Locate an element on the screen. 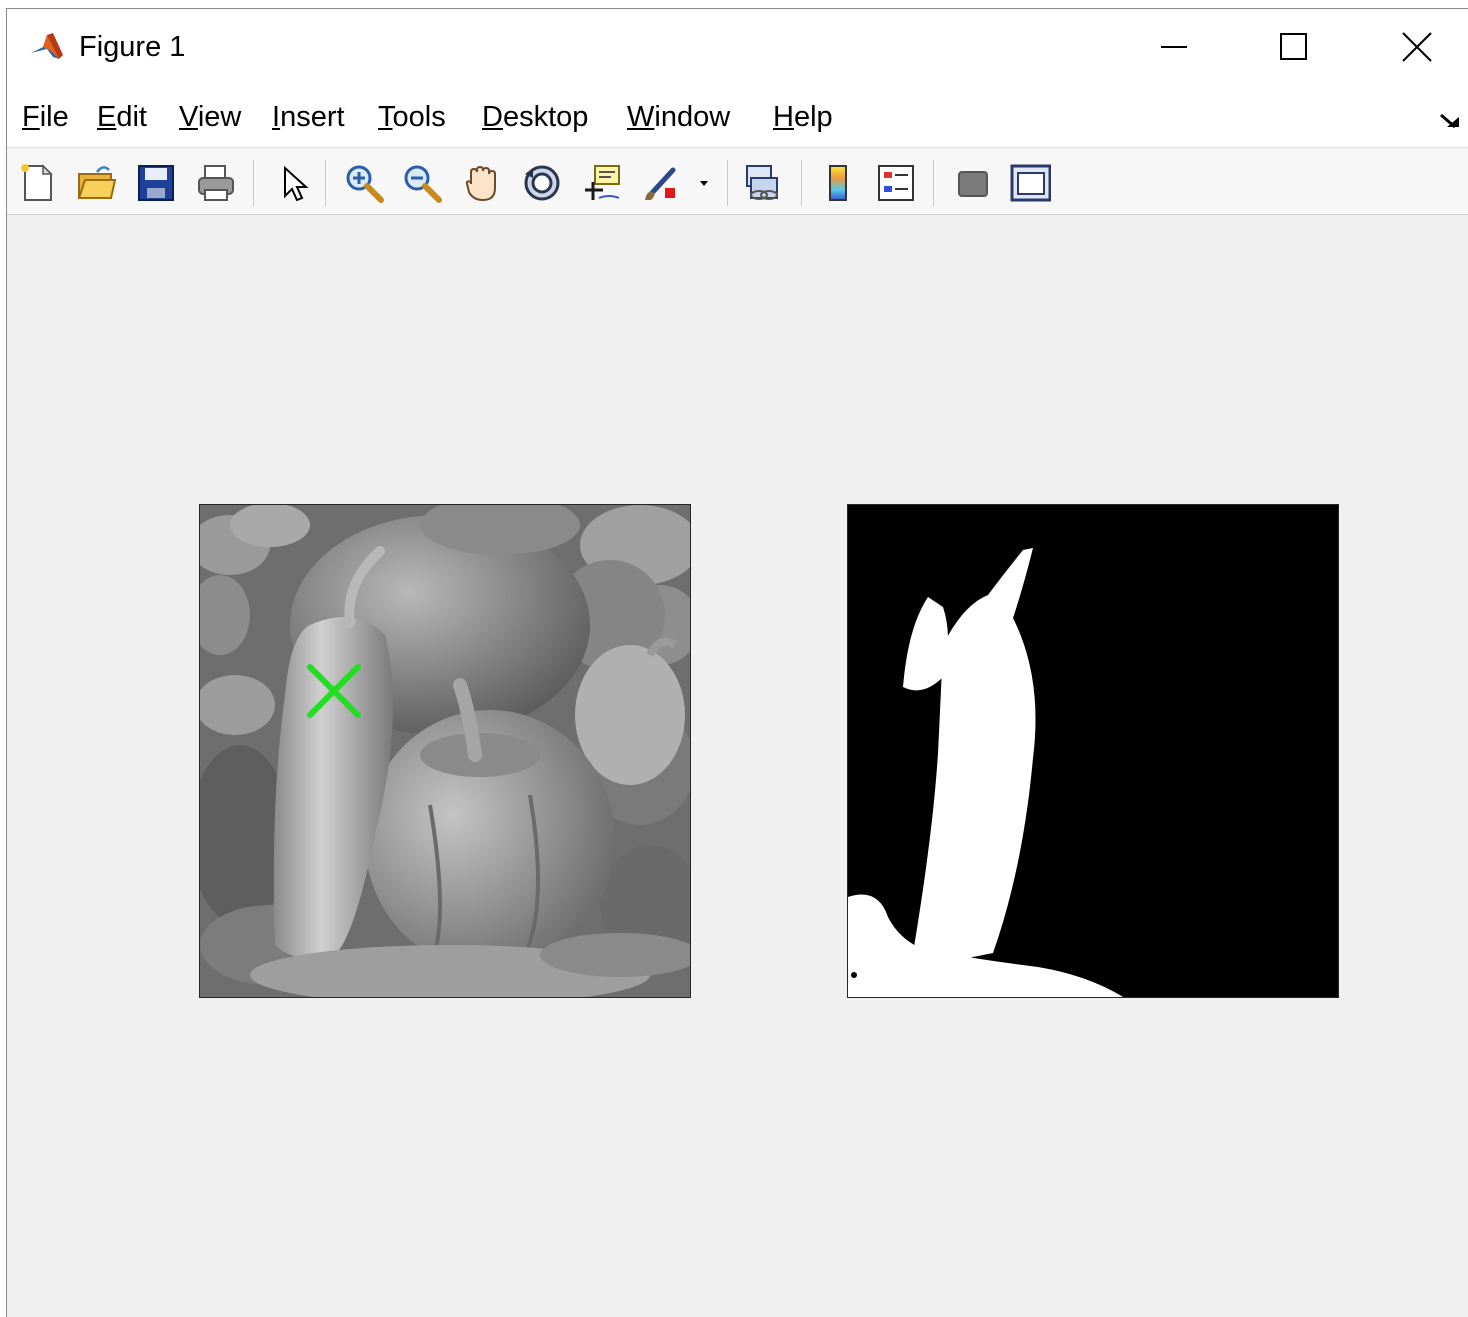  menu-help-label: elp is located at coordinates (813, 117).